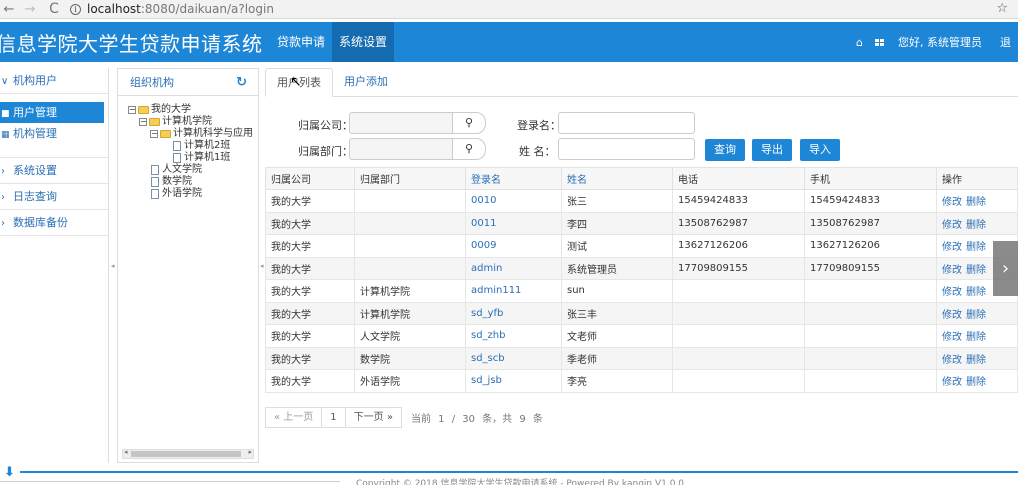 Image resolution: width=1018 pixels, height=485 pixels. I want to click on sidebar-item-org-management: ▦ 机构管理, so click(54, 133).